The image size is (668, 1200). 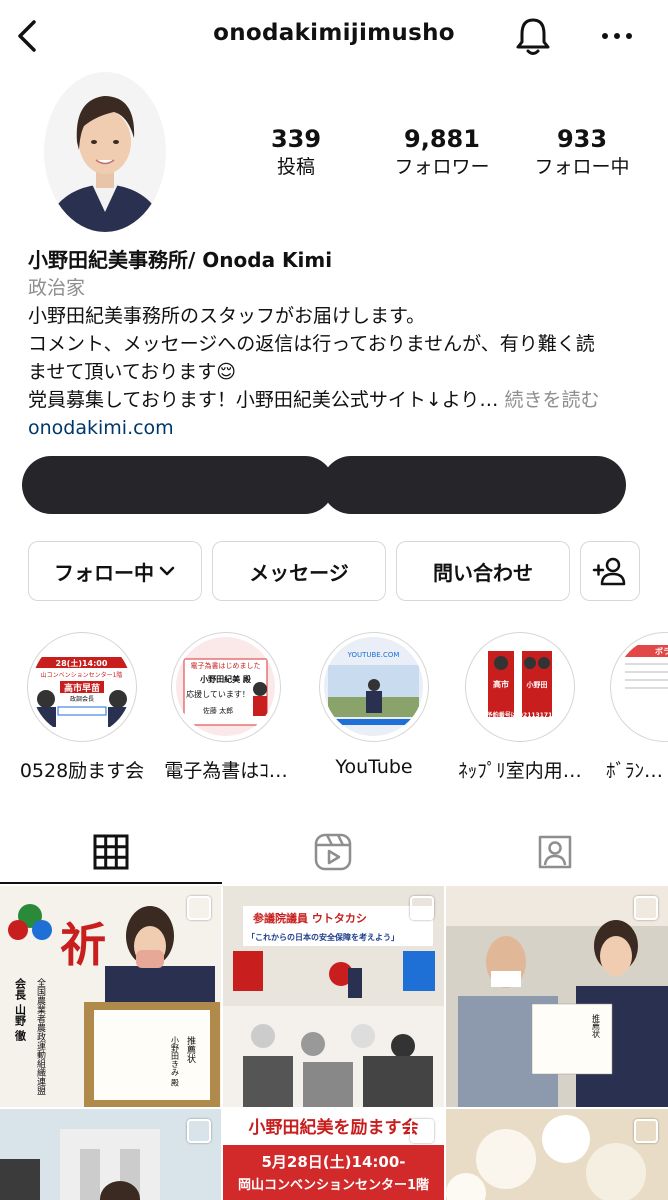 What do you see at coordinates (82, 675) in the screenshot?
I see `highlight-1-text-b: 山コンベンションセンター1階` at bounding box center [82, 675].